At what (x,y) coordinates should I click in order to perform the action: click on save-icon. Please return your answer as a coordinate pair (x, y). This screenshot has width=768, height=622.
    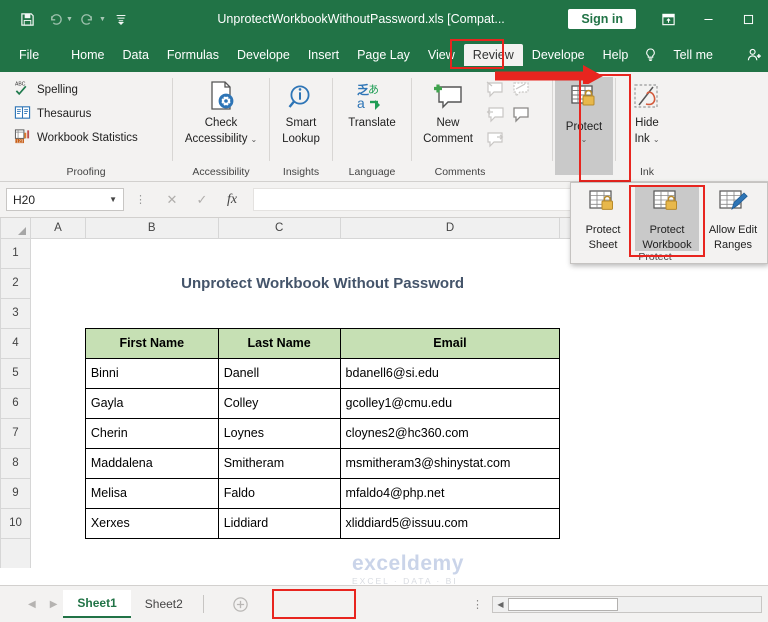
    Looking at the image, I should click on (27, 19).